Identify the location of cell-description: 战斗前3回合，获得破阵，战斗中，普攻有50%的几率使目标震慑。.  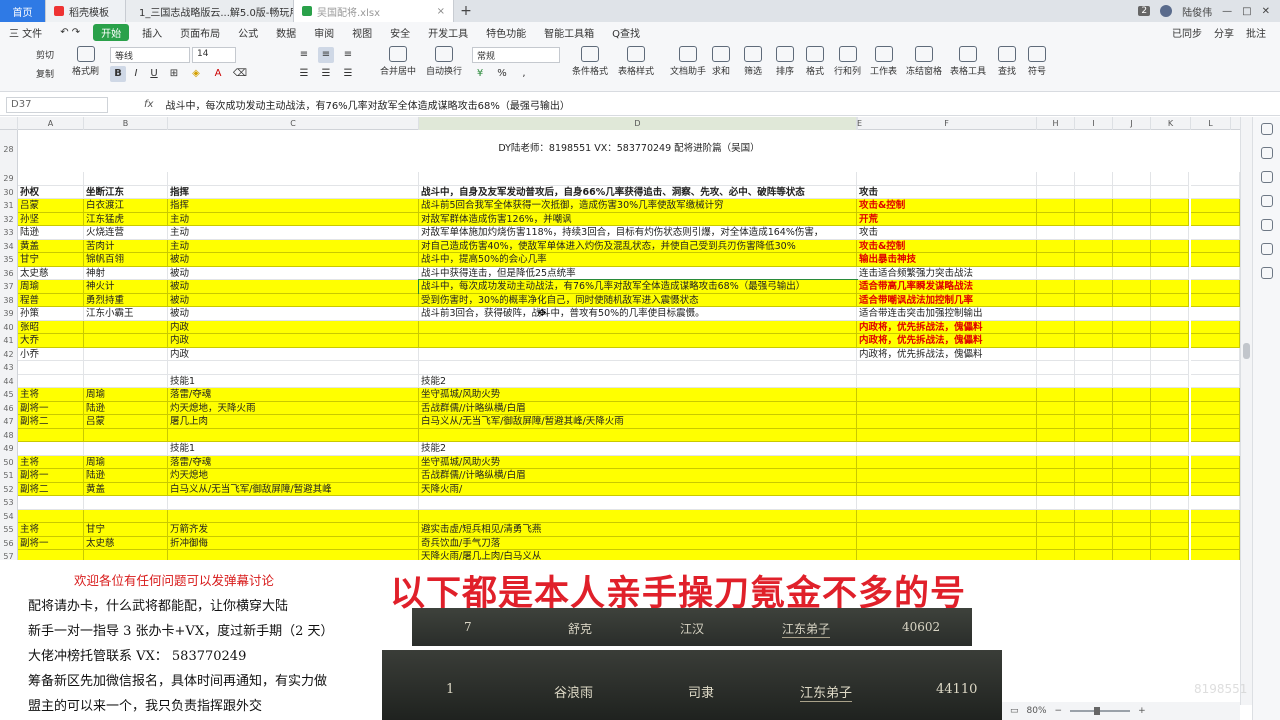
(638, 314).